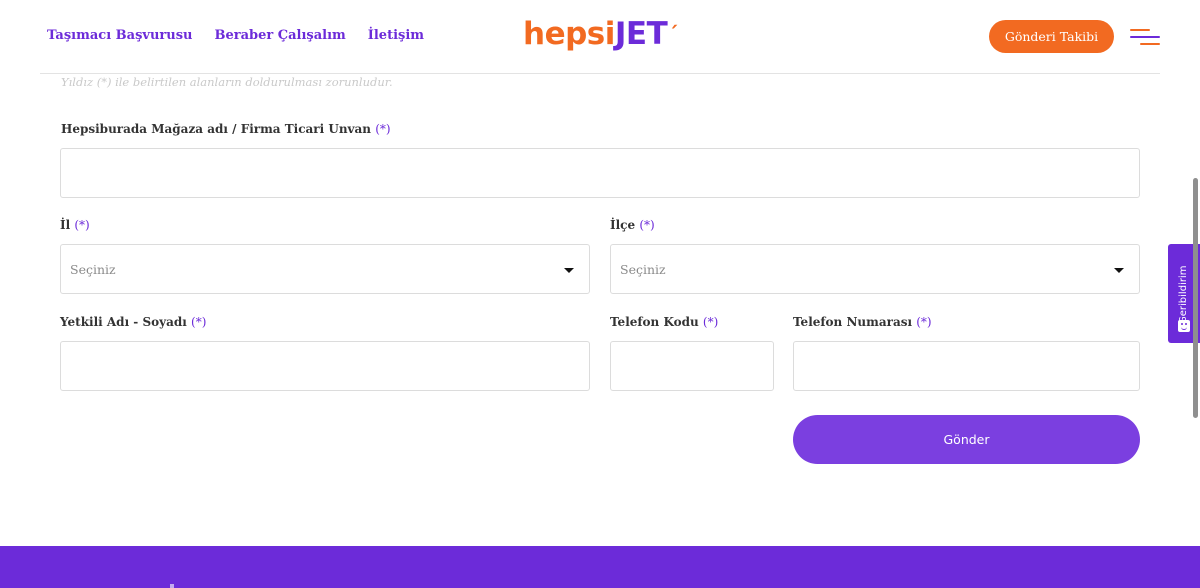  I want to click on city-label: İl (*), so click(75, 225).